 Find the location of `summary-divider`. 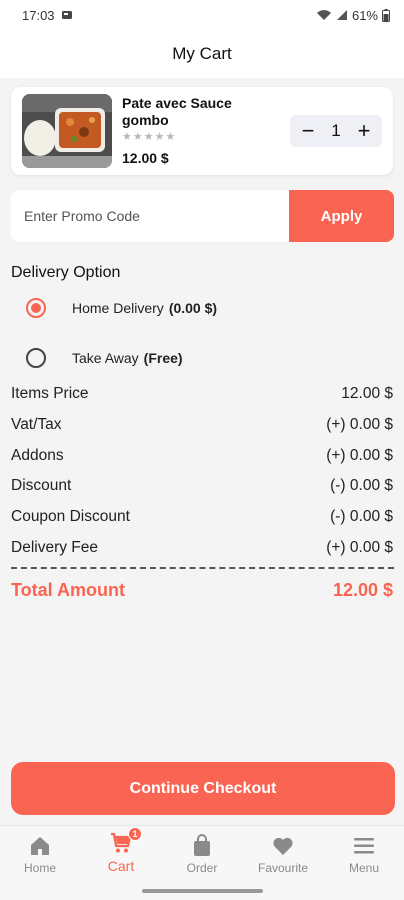

summary-divider is located at coordinates (202, 568).